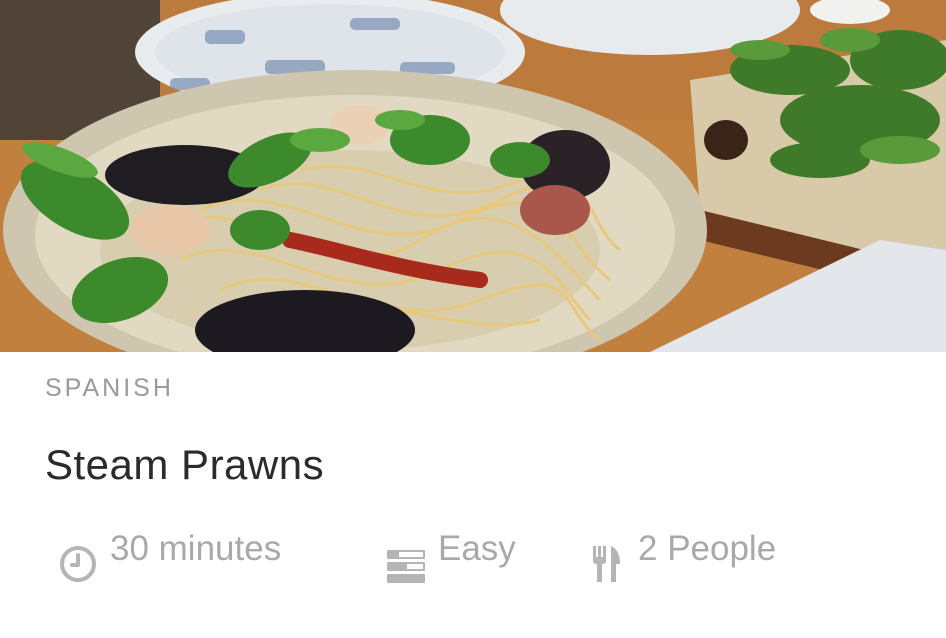 Image resolution: width=946 pixels, height=638 pixels. Describe the element at coordinates (406, 556) in the screenshot. I see `difficulty-bars-icon` at that location.